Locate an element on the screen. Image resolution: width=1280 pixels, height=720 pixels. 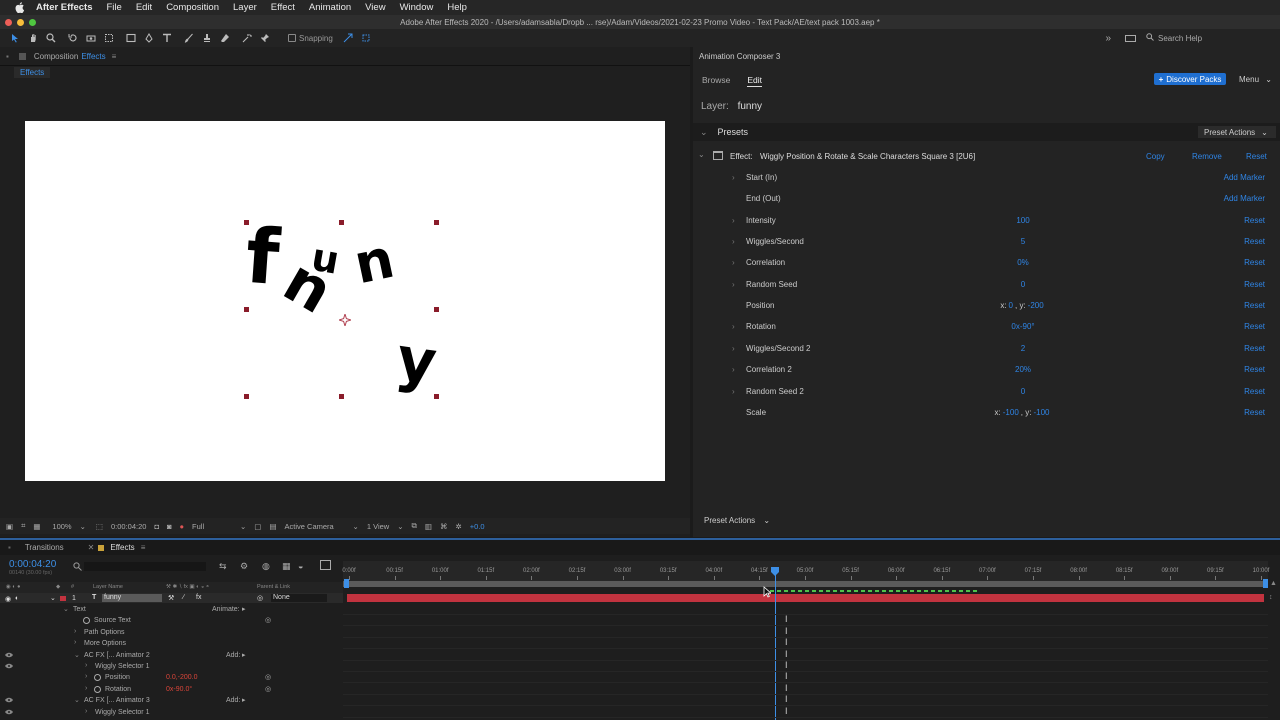
camera-view-dropdown: Active Camera is located at coordinates (315, 526).